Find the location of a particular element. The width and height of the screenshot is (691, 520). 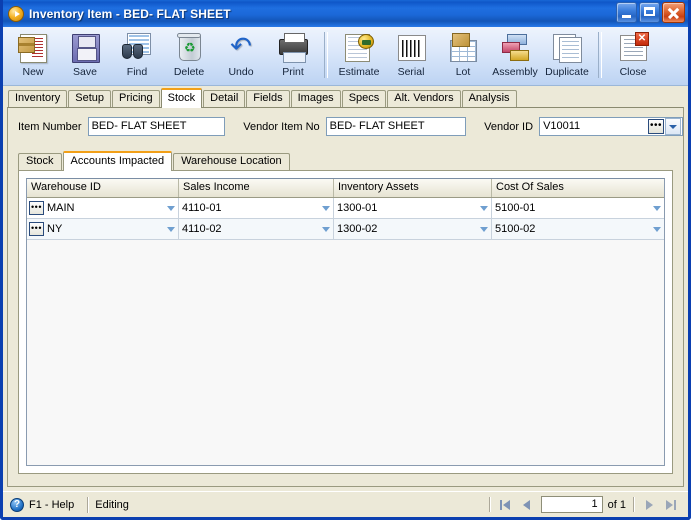

nav-separator-right is located at coordinates (634, 504).